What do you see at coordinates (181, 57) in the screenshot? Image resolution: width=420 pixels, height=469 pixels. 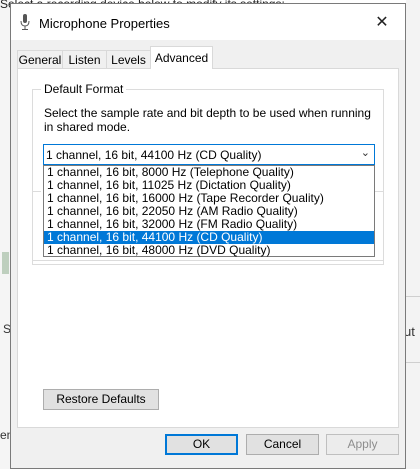 I see `tab-advanced: Advanced` at bounding box center [181, 57].